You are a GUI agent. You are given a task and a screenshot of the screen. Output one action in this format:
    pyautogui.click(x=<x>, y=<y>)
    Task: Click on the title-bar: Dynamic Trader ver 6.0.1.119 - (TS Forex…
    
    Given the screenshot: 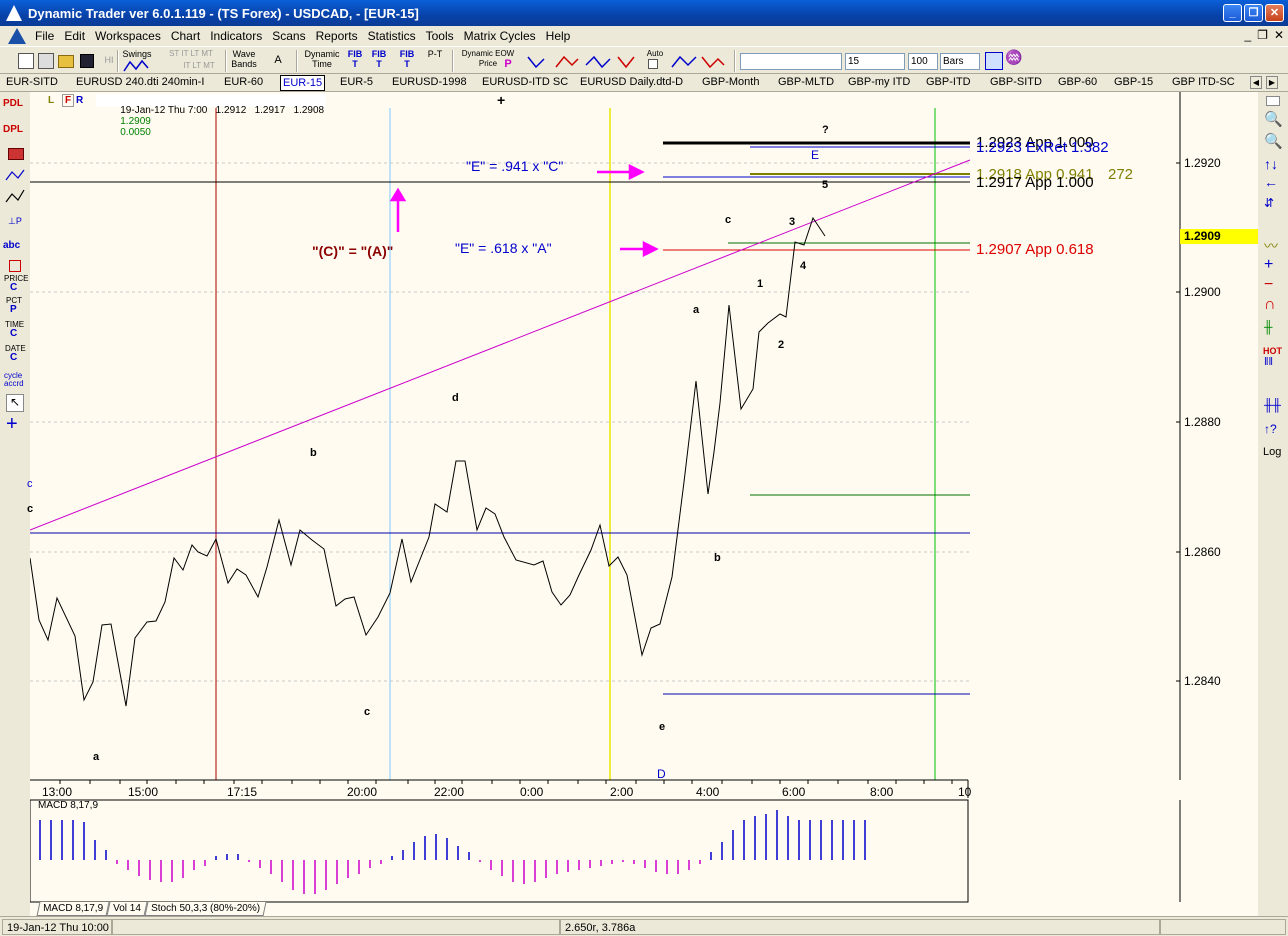 What is the action you would take?
    pyautogui.click(x=644, y=13)
    